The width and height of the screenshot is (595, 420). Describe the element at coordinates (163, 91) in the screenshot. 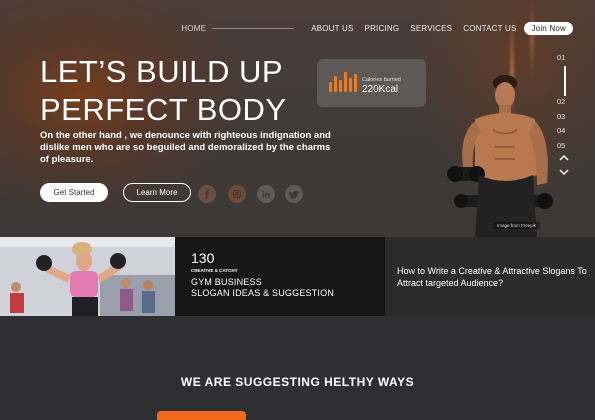

I see `hero-headline: LET’S BUILD UP PERFECT BODY` at that location.